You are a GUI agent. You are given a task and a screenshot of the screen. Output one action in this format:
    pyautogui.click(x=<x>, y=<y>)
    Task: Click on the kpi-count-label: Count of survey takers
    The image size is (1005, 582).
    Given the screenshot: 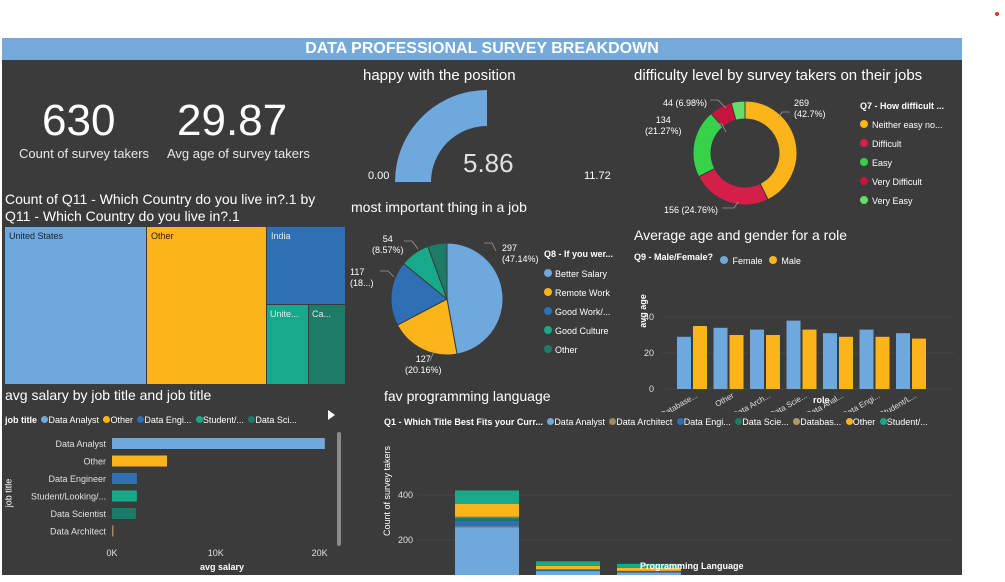 What is the action you would take?
    pyautogui.click(x=84, y=153)
    